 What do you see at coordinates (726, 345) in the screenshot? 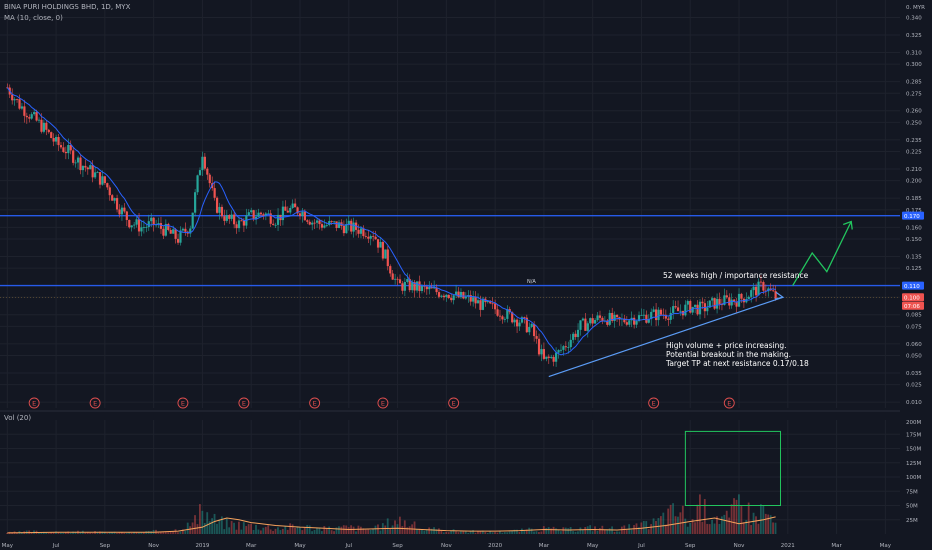
I see `thesis-annotation-line-1: High volume + price increasing.` at bounding box center [726, 345].